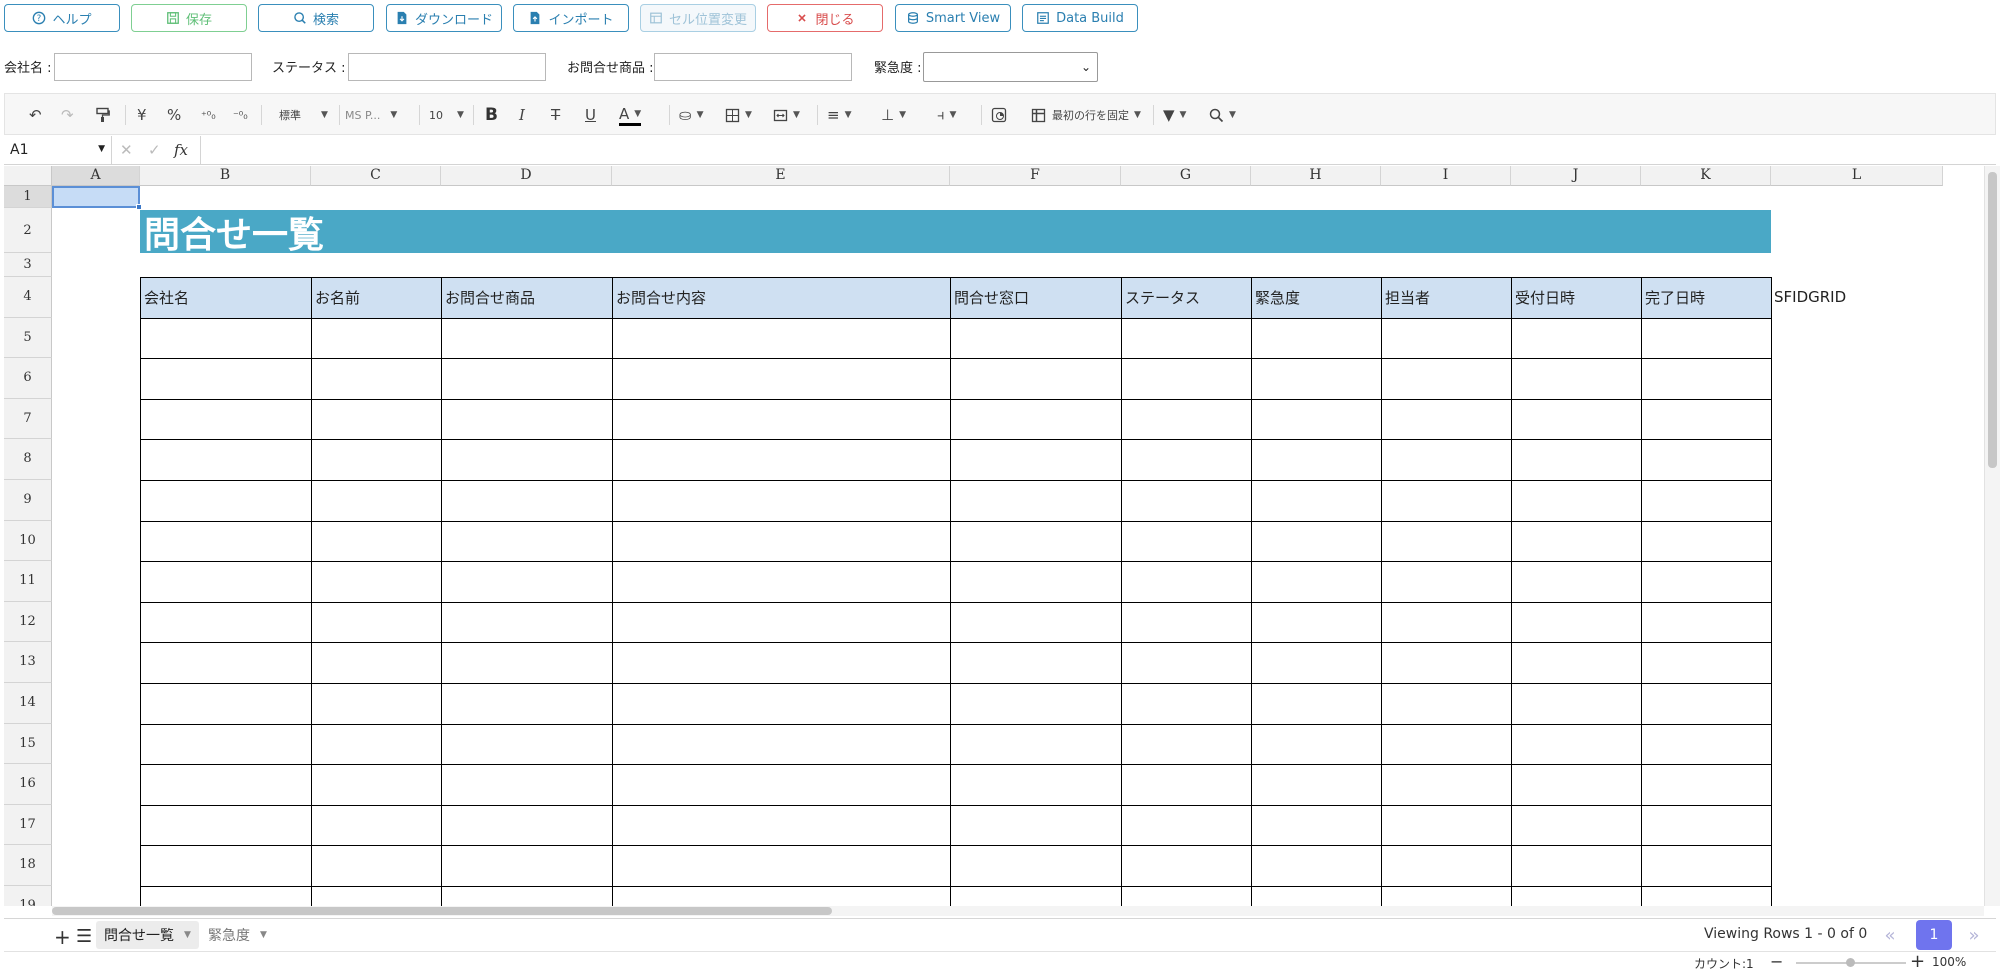 This screenshot has height=973, width=2000. I want to click on column-header-c: C, so click(376, 176).